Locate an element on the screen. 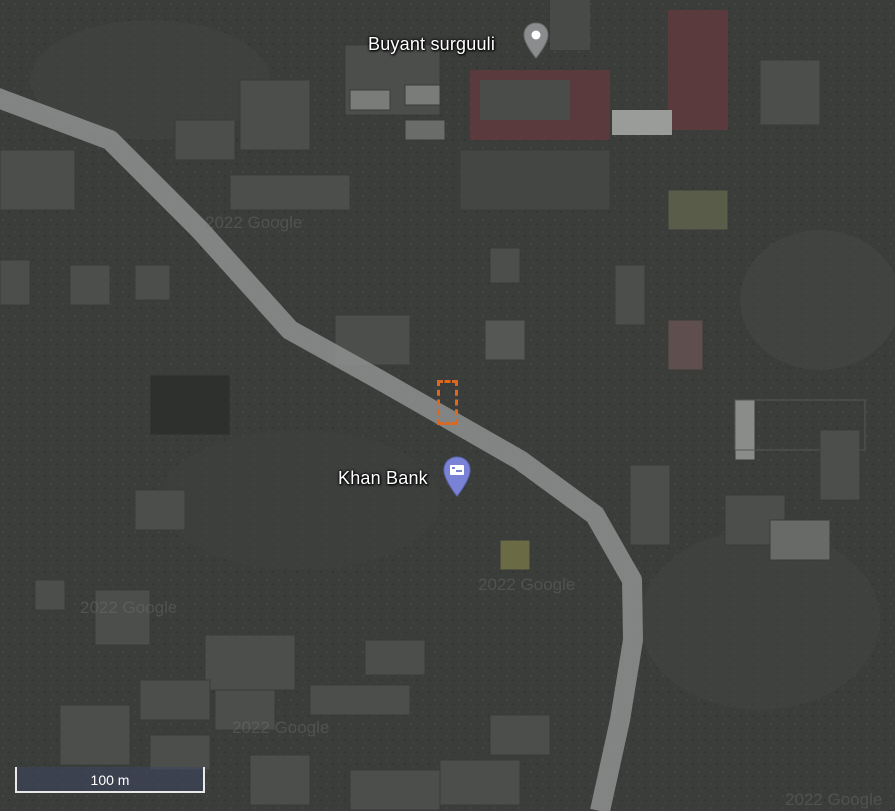 This screenshot has width=895, height=811. poi-label-school: Buyant surguuli is located at coordinates (431, 44).